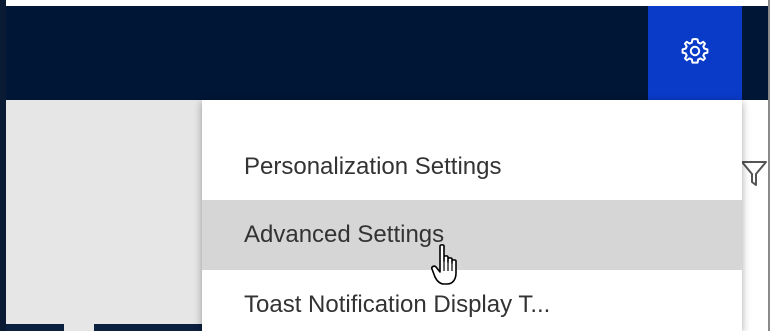  I want to click on menu-item-label: Advanced Settings, so click(344, 234).